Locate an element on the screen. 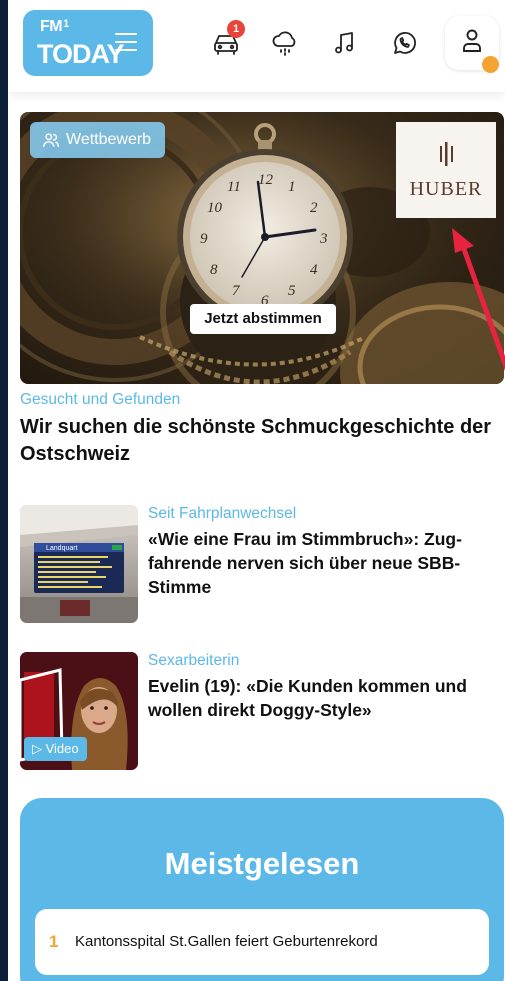  vote-now-button: Jetzt abstimmen is located at coordinates (263, 319).